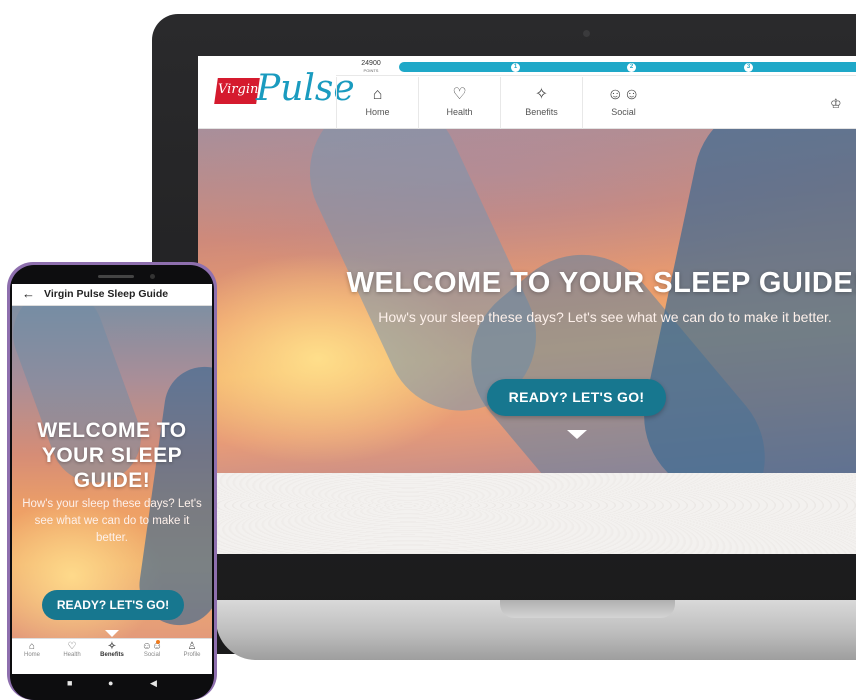 The height and width of the screenshot is (700, 856). I want to click on points-label: POINTS, so click(371, 70).